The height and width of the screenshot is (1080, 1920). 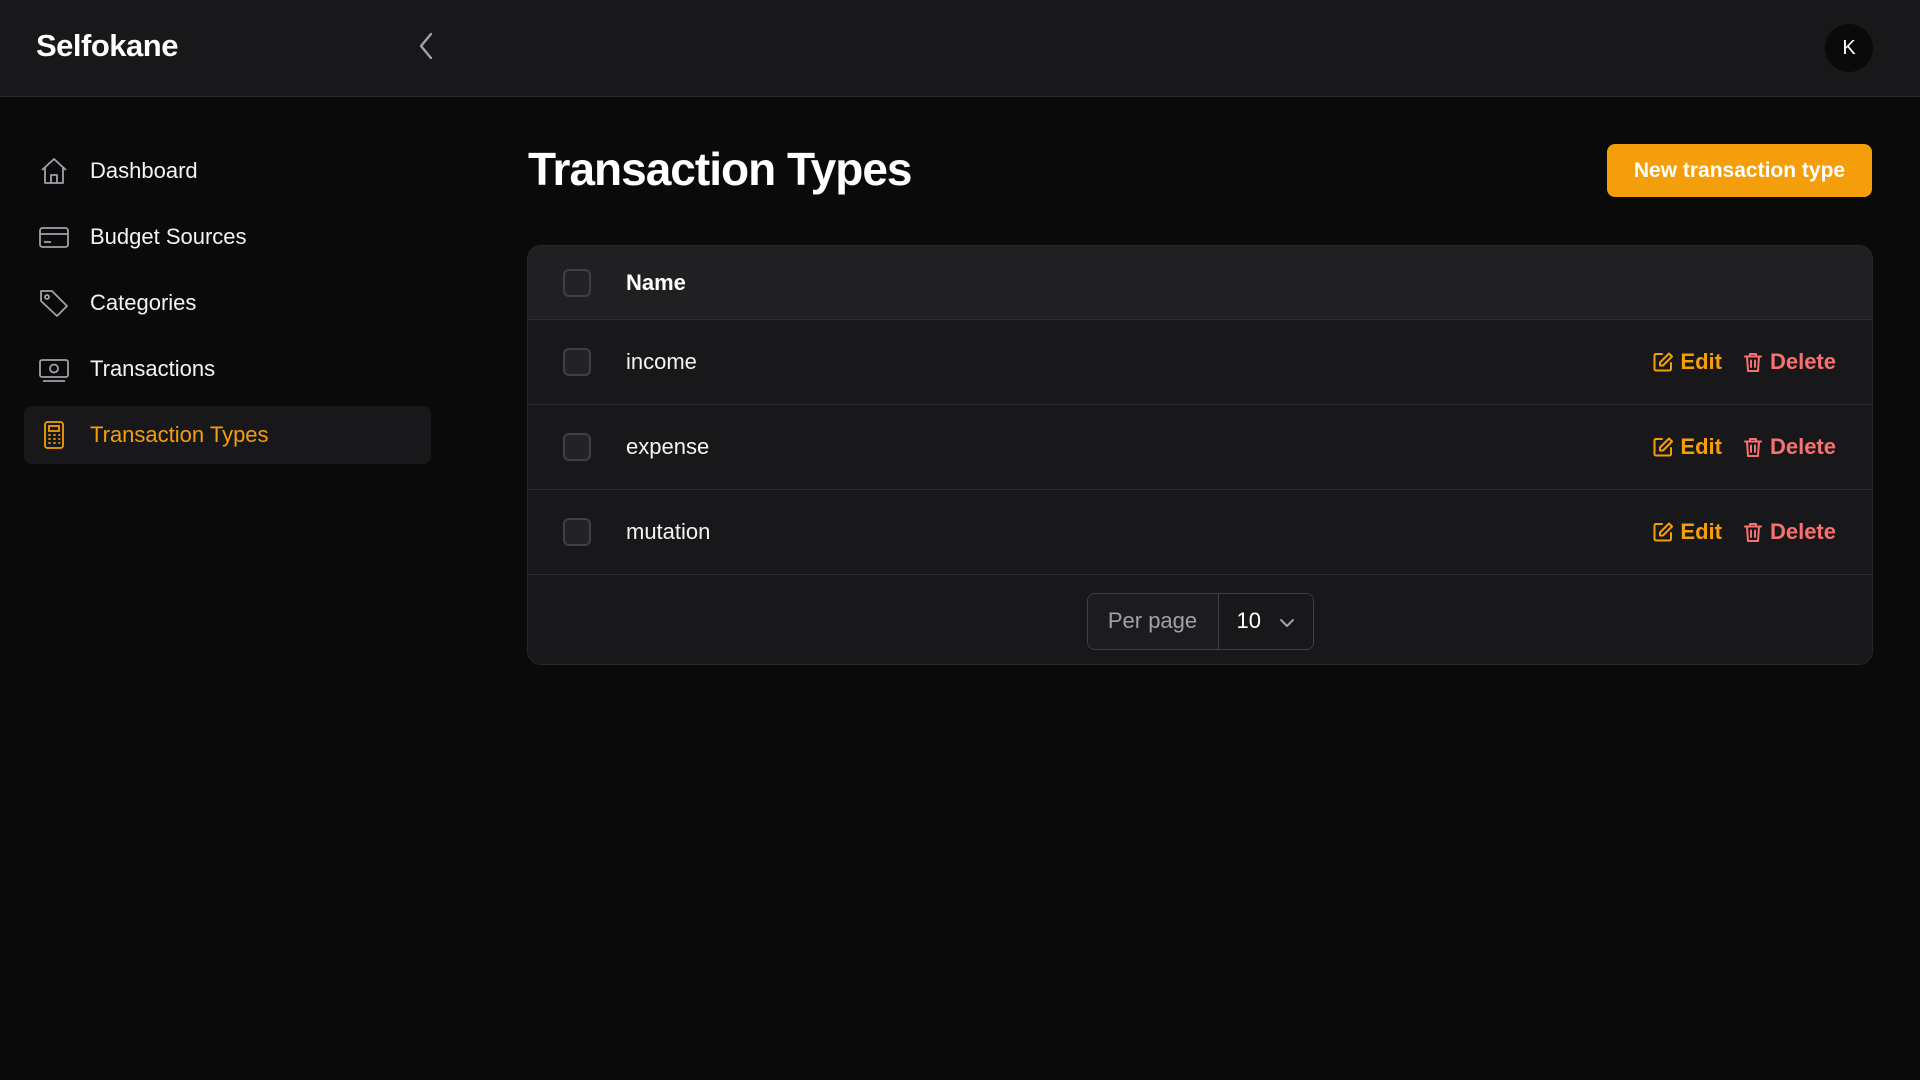 I want to click on banknote-icon, so click(x=54, y=369).